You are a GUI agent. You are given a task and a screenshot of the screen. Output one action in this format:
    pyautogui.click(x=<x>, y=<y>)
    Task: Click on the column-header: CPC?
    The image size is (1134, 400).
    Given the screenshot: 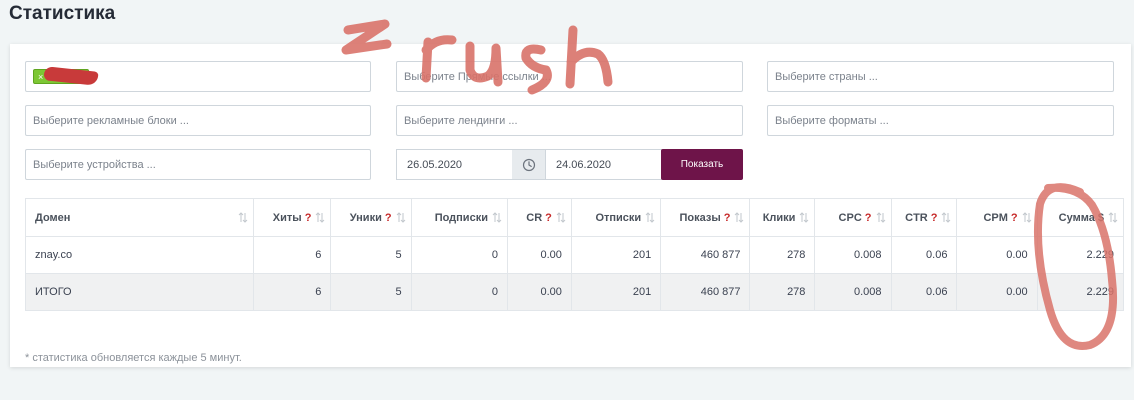 What is the action you would take?
    pyautogui.click(x=853, y=217)
    